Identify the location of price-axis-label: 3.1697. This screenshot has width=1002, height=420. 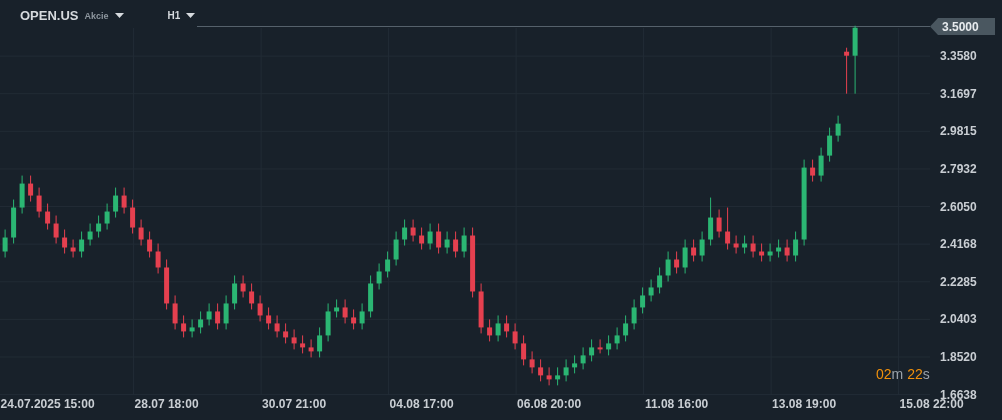
(958, 93).